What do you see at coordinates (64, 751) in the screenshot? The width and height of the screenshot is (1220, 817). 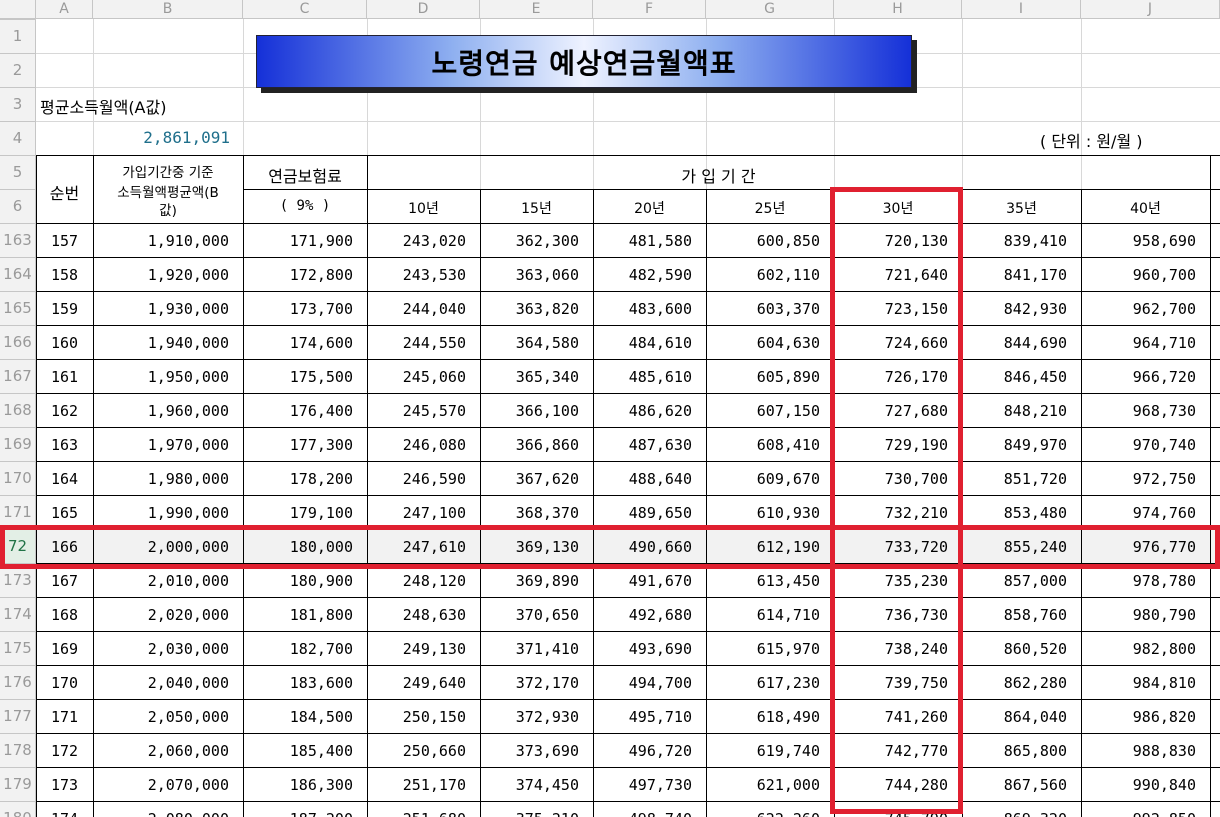 I see `seq-cell: 172` at bounding box center [64, 751].